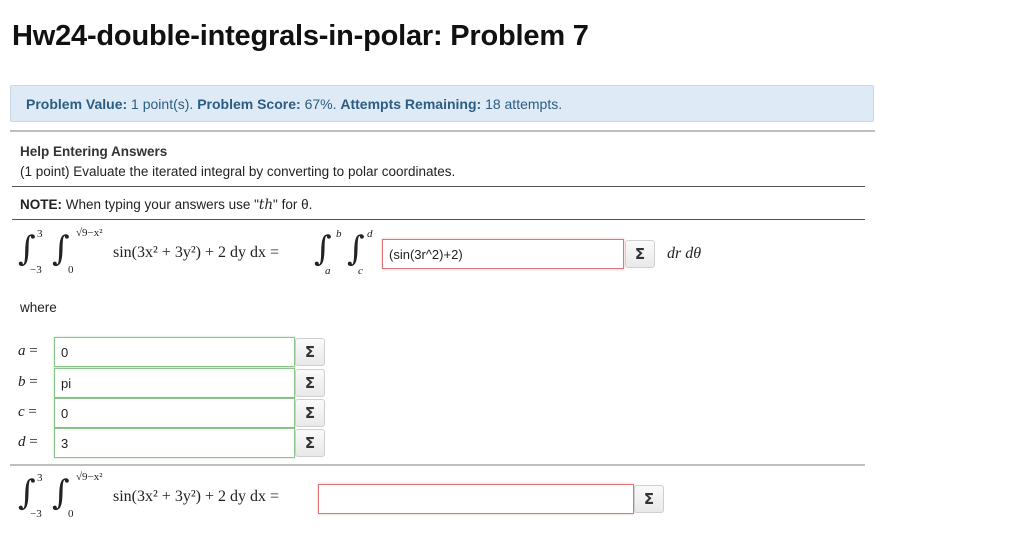 This screenshot has height=541, width=1024. I want to click on bound-a-input, so click(174, 352).